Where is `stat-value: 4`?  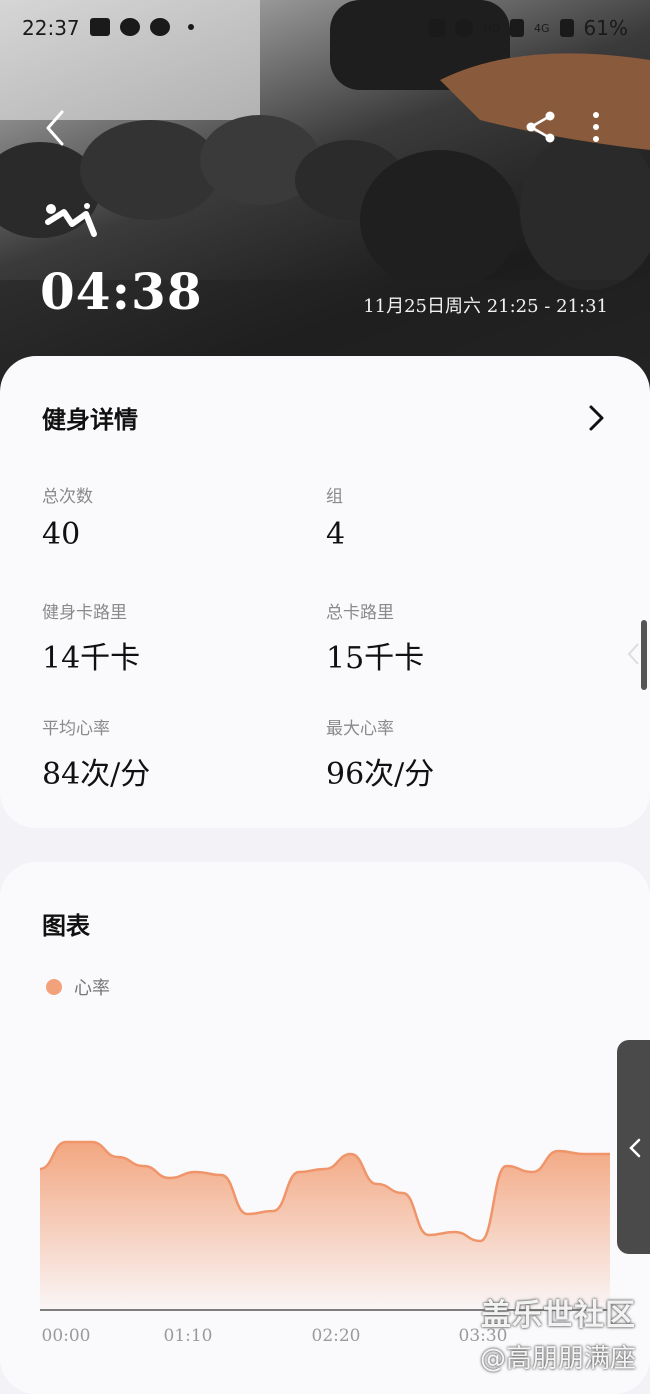 stat-value: 4 is located at coordinates (336, 534).